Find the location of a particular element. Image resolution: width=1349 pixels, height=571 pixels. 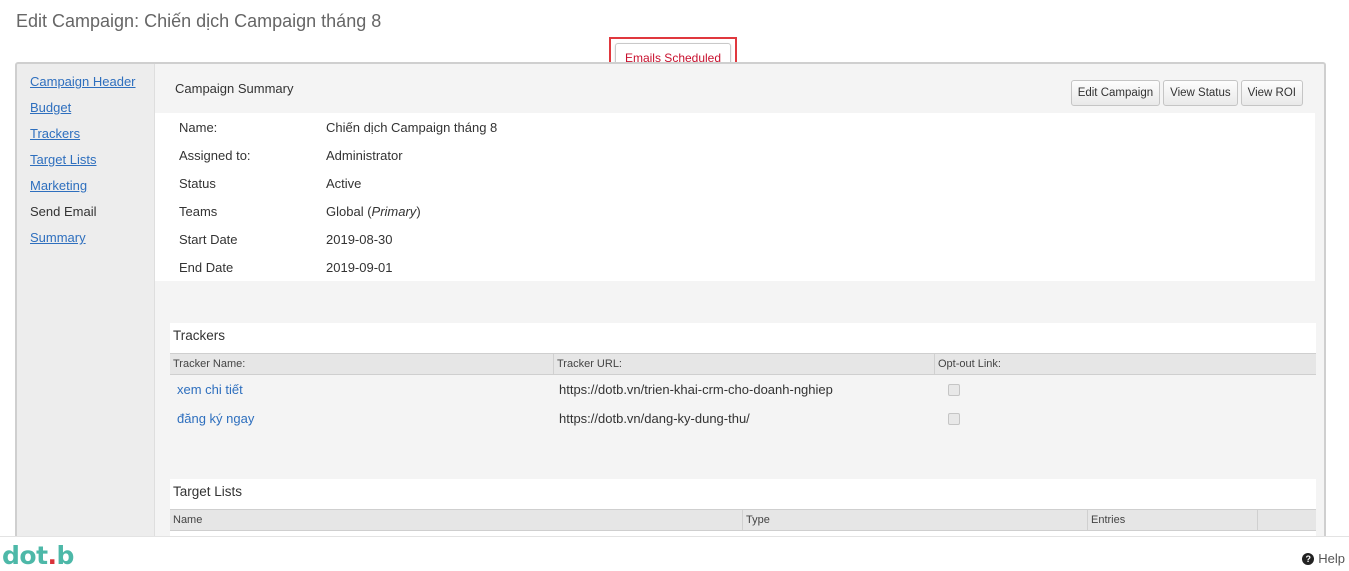

field-label: Start Date is located at coordinates (208, 239).